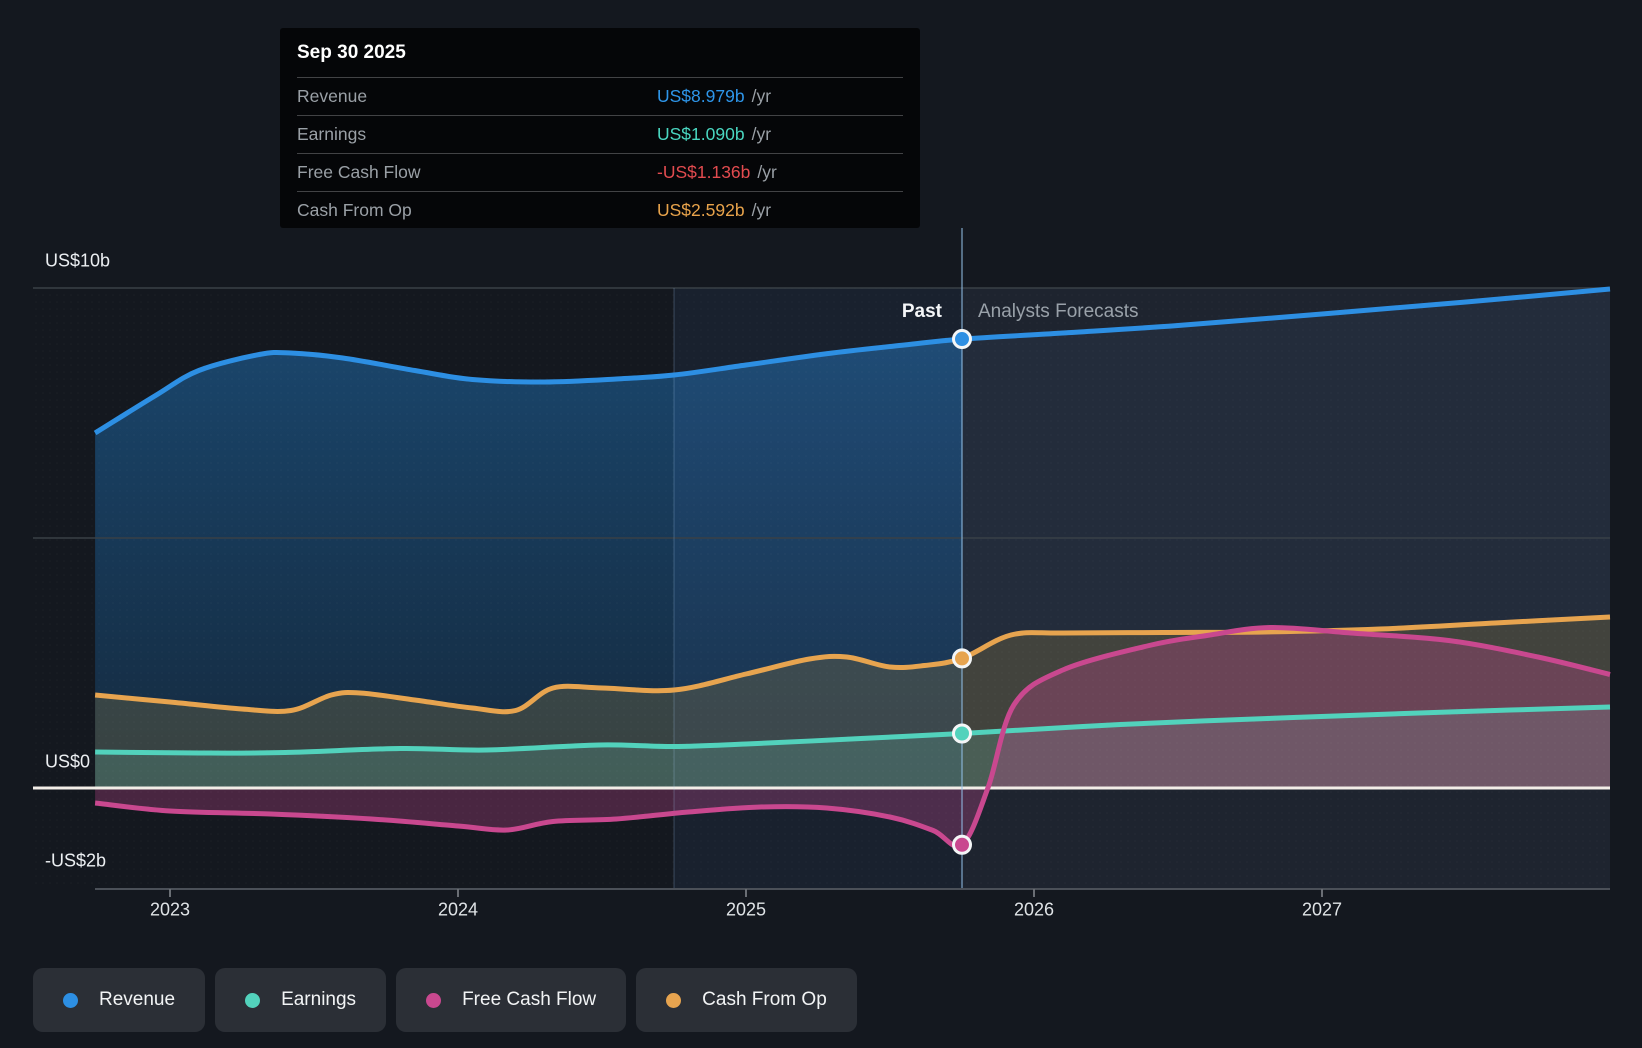  Describe the element at coordinates (1058, 311) in the screenshot. I see `analysts-forecasts-label: Analysts Forecasts` at that location.